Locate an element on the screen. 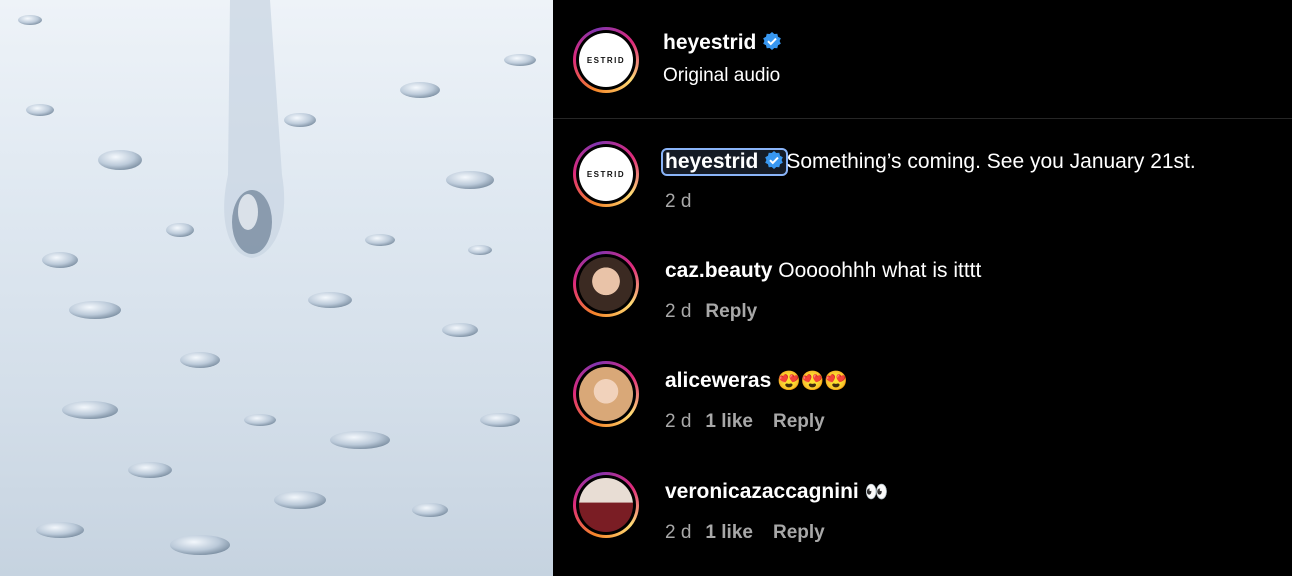  caption-username-highlight: heyestrid is located at coordinates (724, 162).